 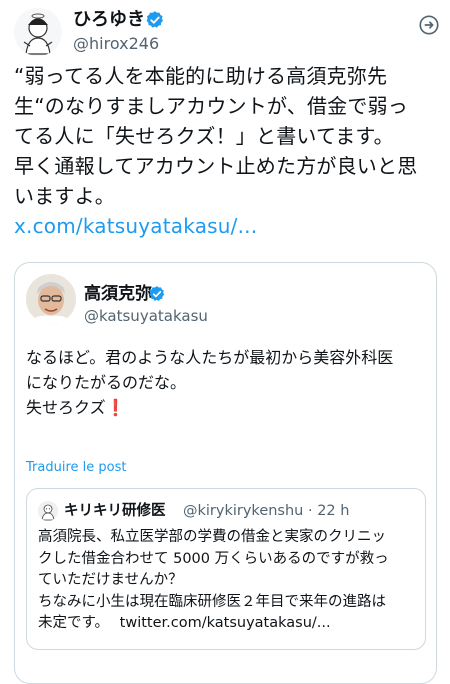 What do you see at coordinates (212, 601) in the screenshot?
I see `inner-line: ちなみに小生は現在臨床研修医２年目で来年の進路は` at bounding box center [212, 601].